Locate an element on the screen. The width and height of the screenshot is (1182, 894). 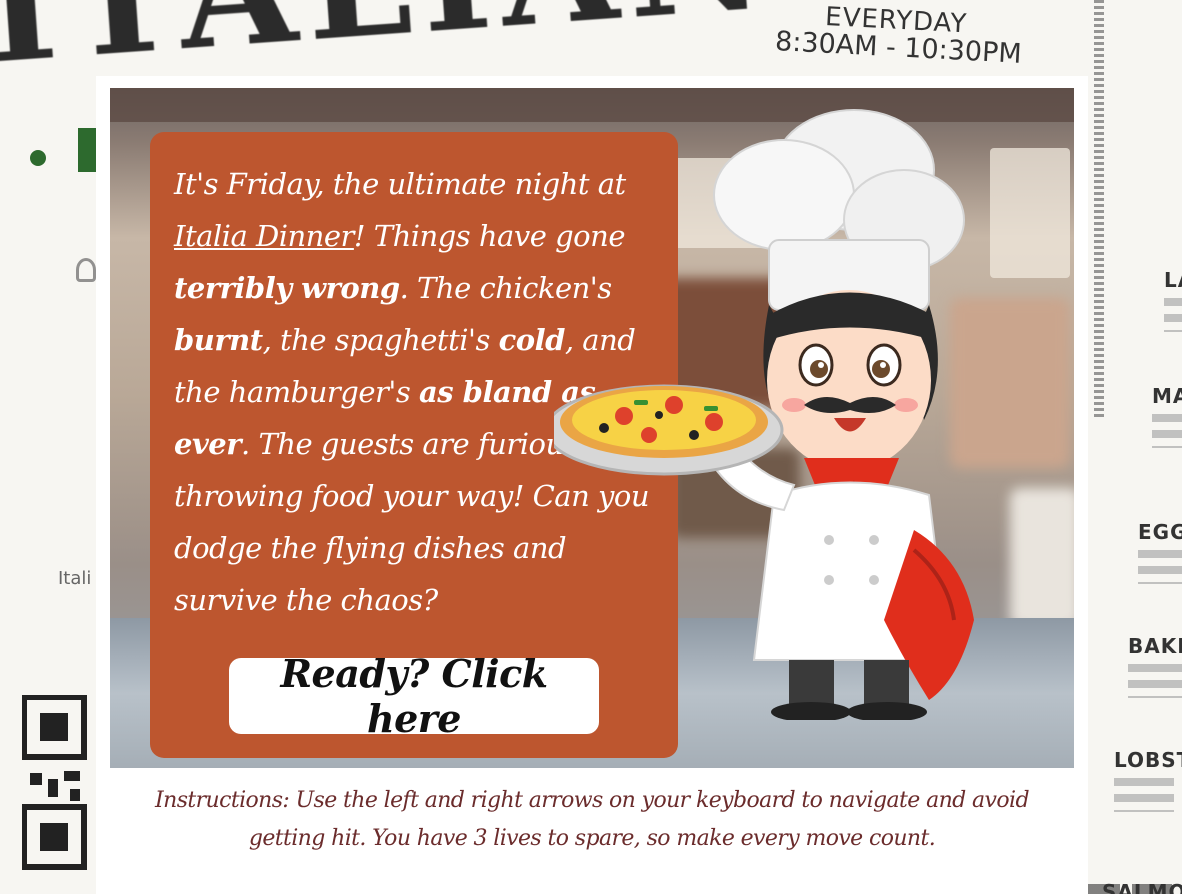
hours-time: 8:30AM - 10:30PM is located at coordinates (898, 48).